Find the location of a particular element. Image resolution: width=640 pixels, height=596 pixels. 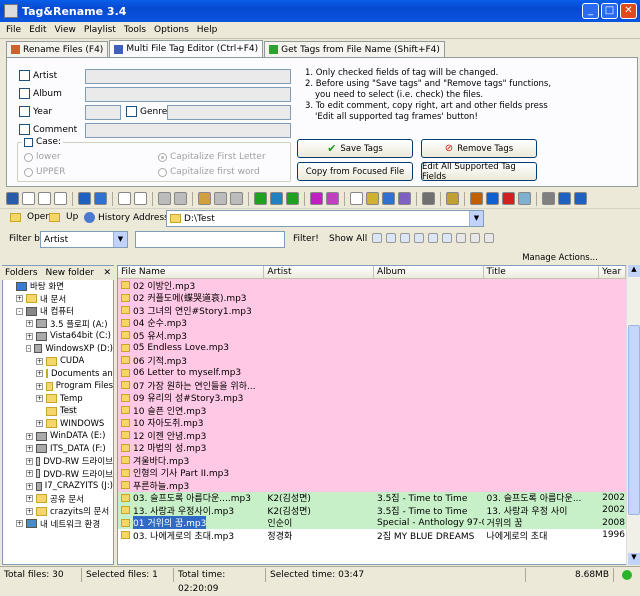

folders-tab: Folders is located at coordinates (21, 273).